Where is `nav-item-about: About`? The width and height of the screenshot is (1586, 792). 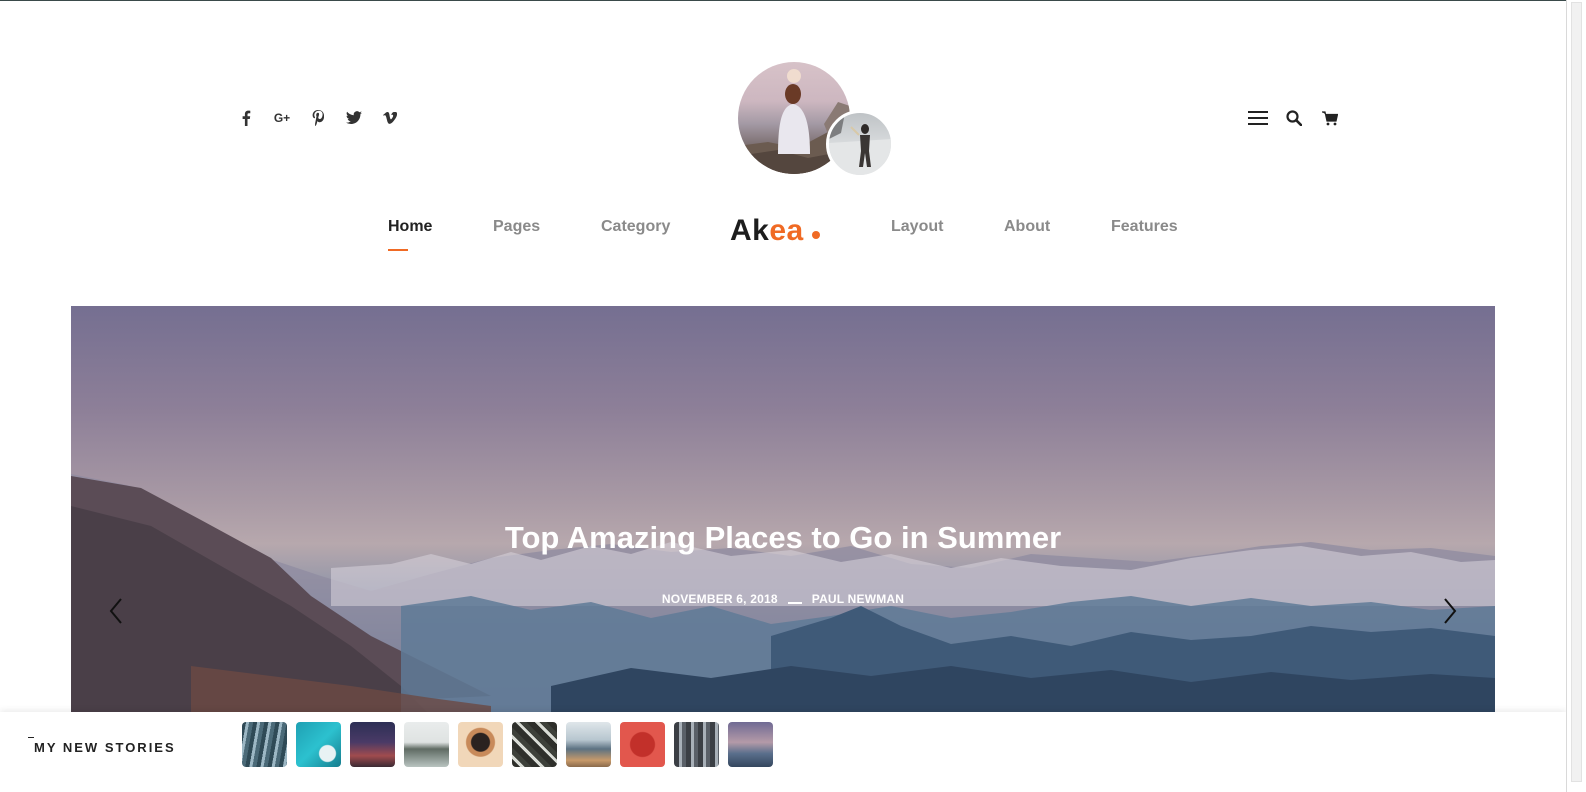
nav-item-about: About is located at coordinates (1027, 227).